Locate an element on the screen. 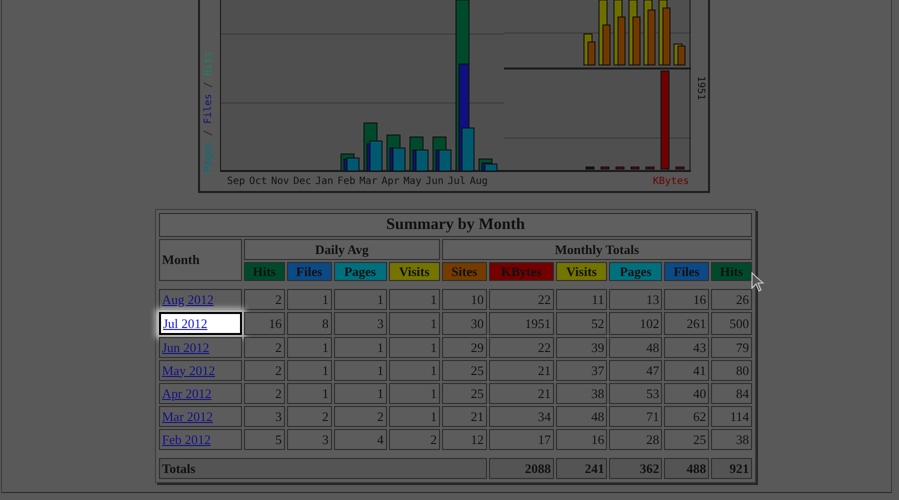  total-cell: 2088 is located at coordinates (521, 468).